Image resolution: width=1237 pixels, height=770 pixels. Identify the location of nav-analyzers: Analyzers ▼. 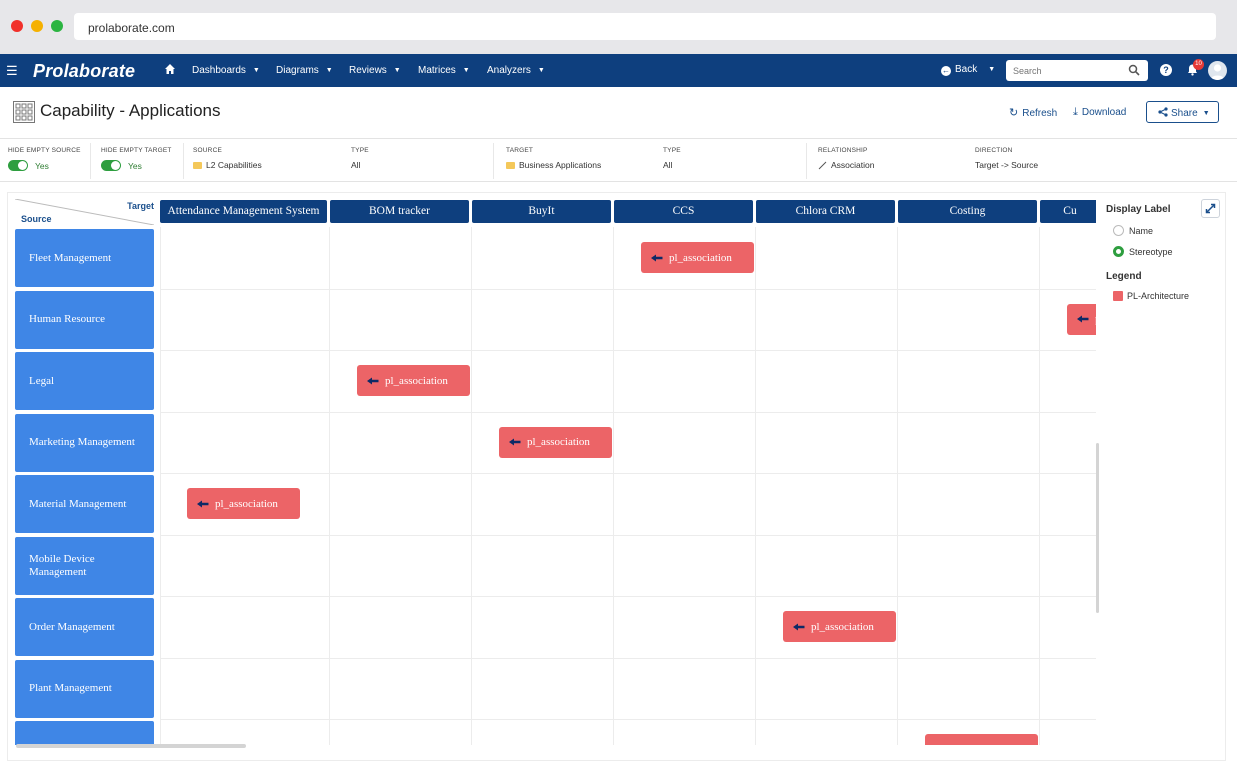
(516, 70).